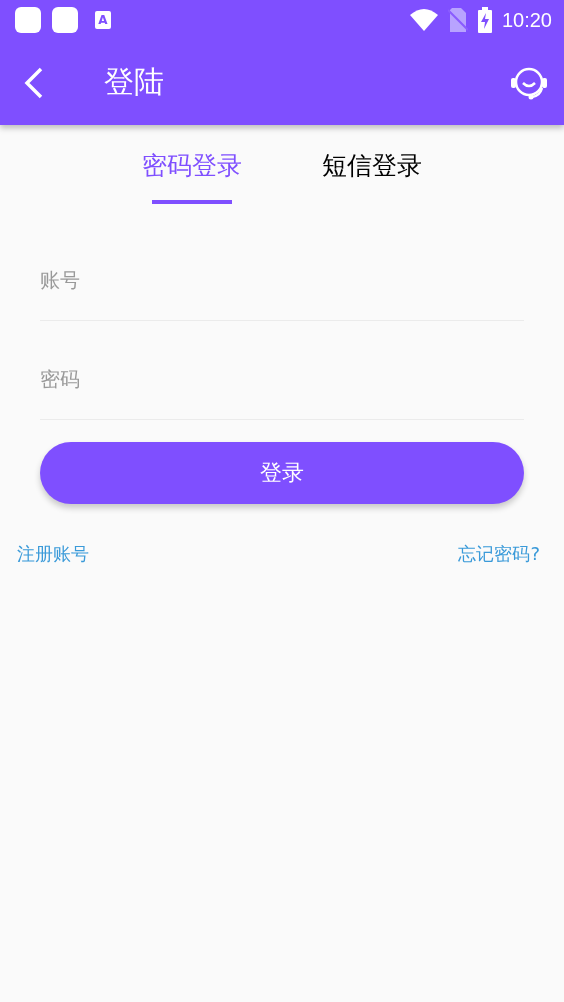 This screenshot has width=564, height=1002. What do you see at coordinates (372, 176) in the screenshot?
I see `login-tab: 短信登录` at bounding box center [372, 176].